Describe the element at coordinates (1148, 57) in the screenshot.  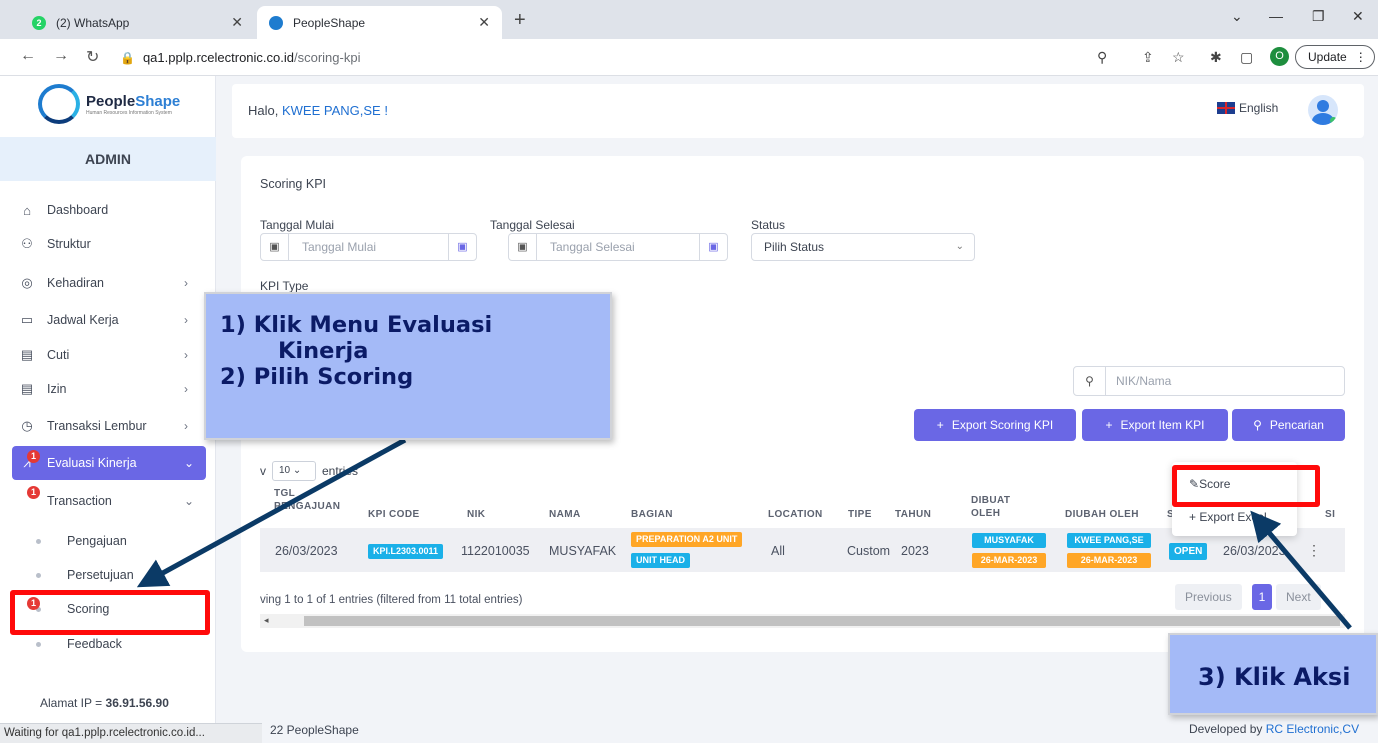
I see `share-icon: ⇪` at that location.